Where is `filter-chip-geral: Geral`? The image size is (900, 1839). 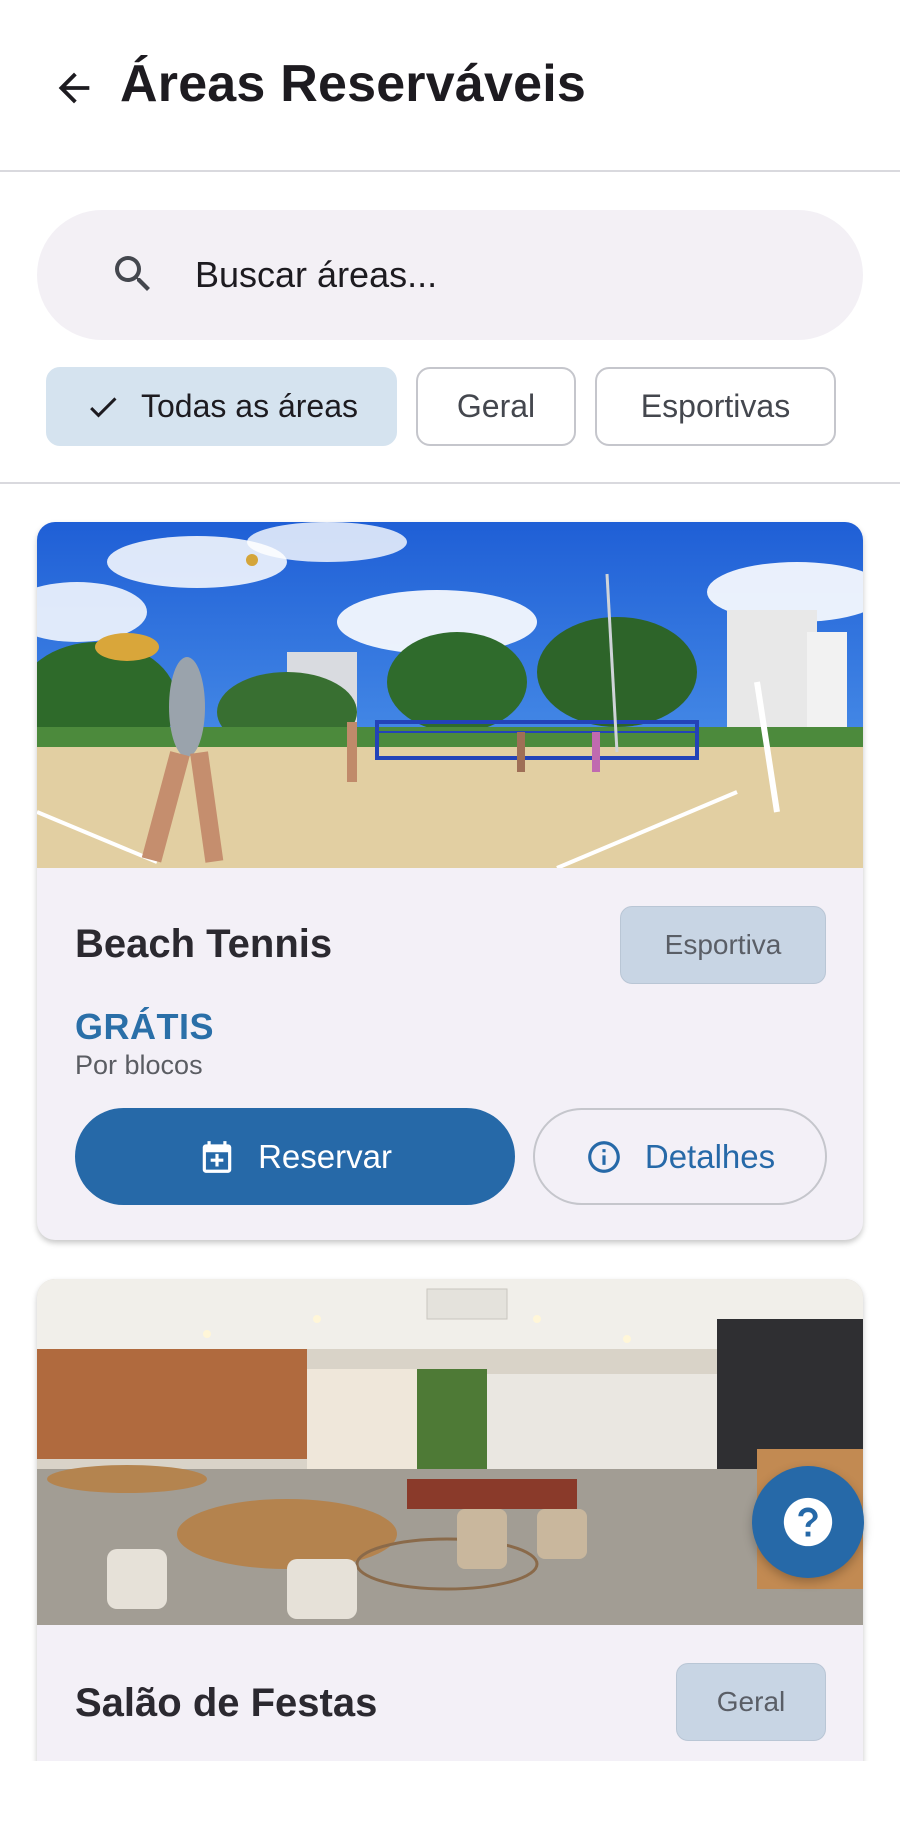
filter-chip-geral: Geral is located at coordinates (496, 406).